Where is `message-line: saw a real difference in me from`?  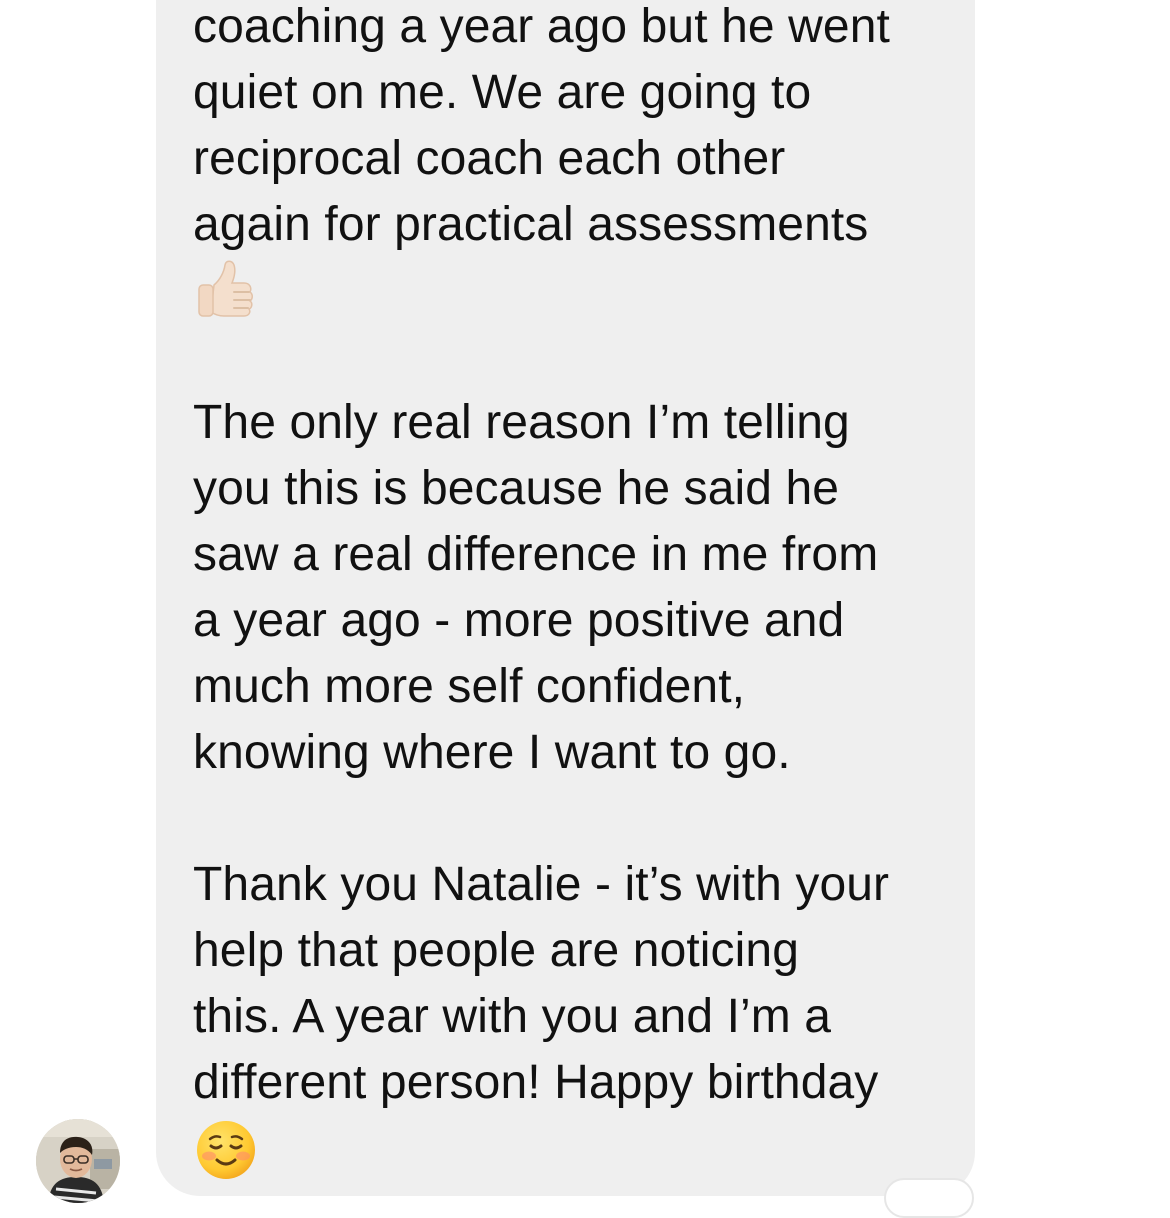
message-line: saw a real difference in me from is located at coordinates (536, 554).